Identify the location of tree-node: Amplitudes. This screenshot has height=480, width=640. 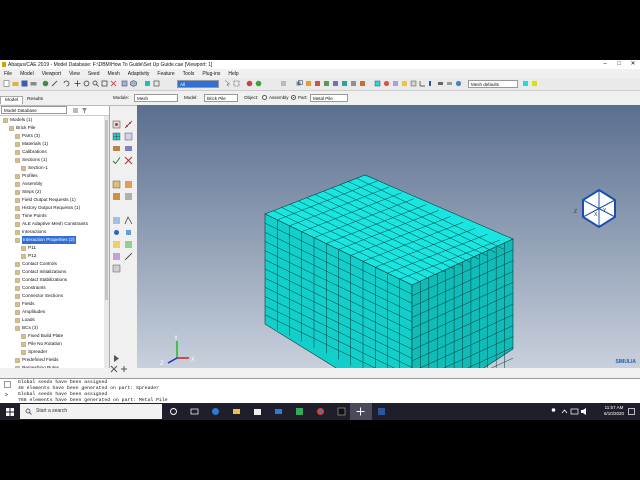
(30, 312).